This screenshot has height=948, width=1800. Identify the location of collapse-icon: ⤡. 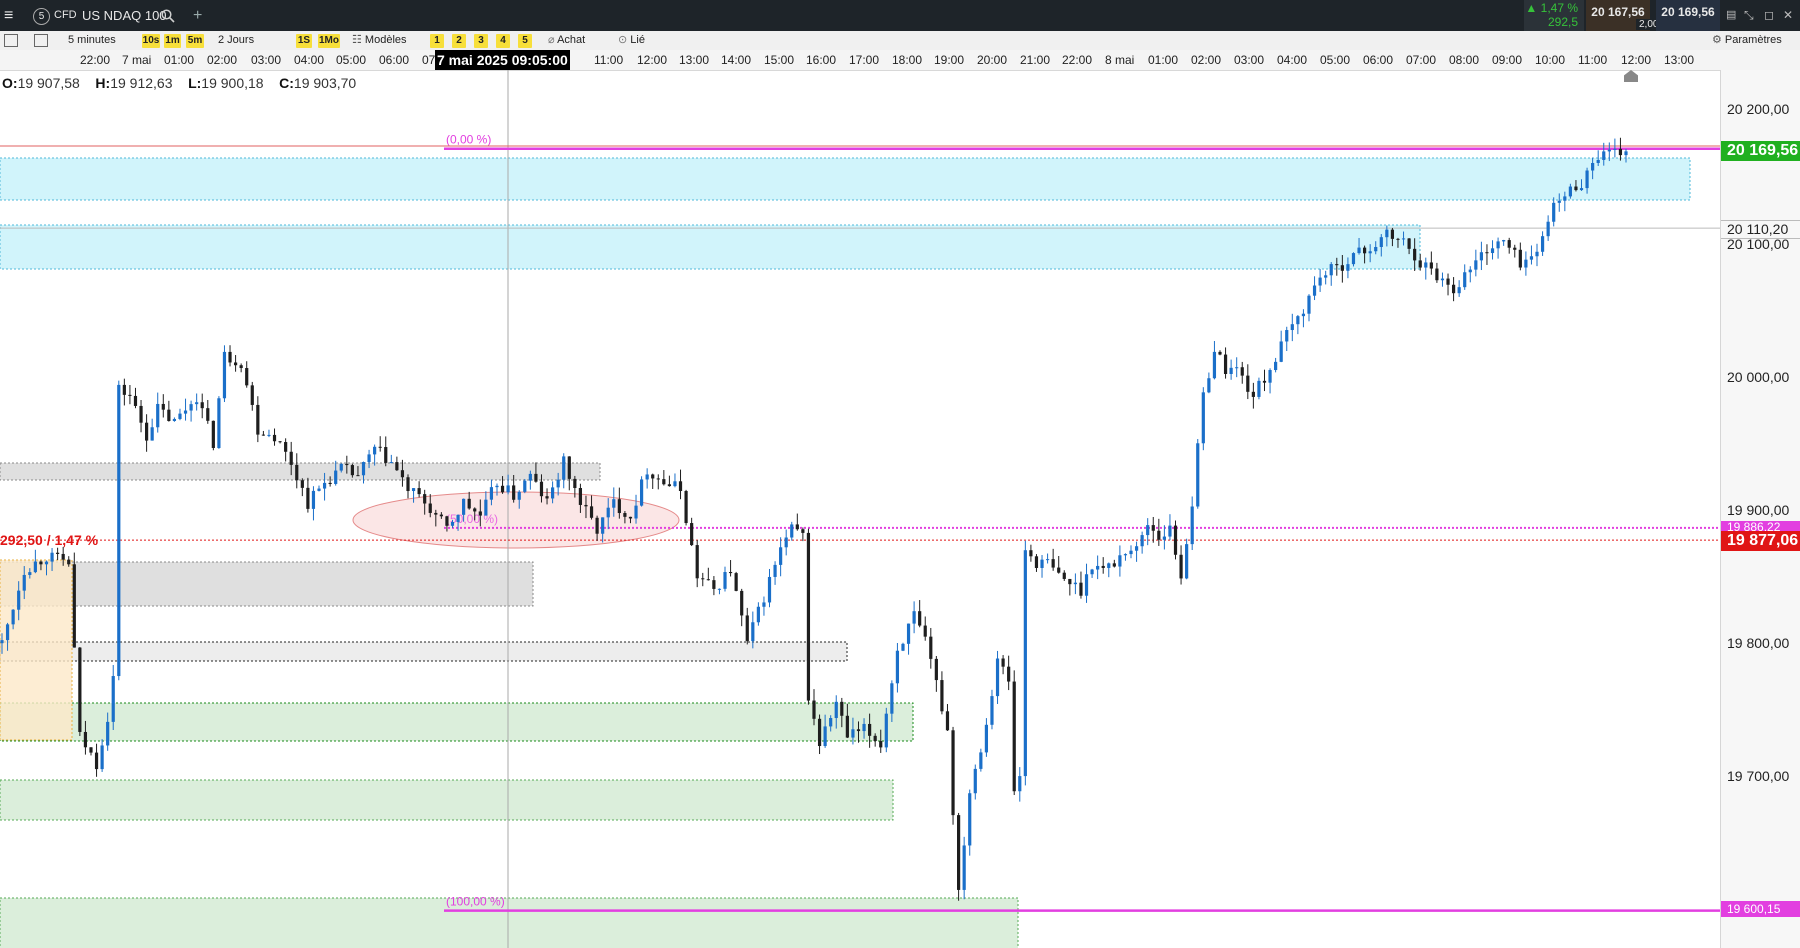
(1749, 15).